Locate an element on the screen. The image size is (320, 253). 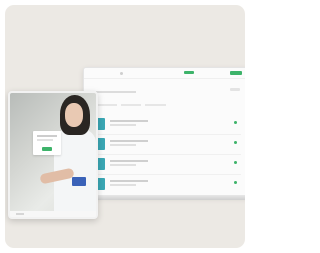
insurance-card is located at coordinates (79, 181).